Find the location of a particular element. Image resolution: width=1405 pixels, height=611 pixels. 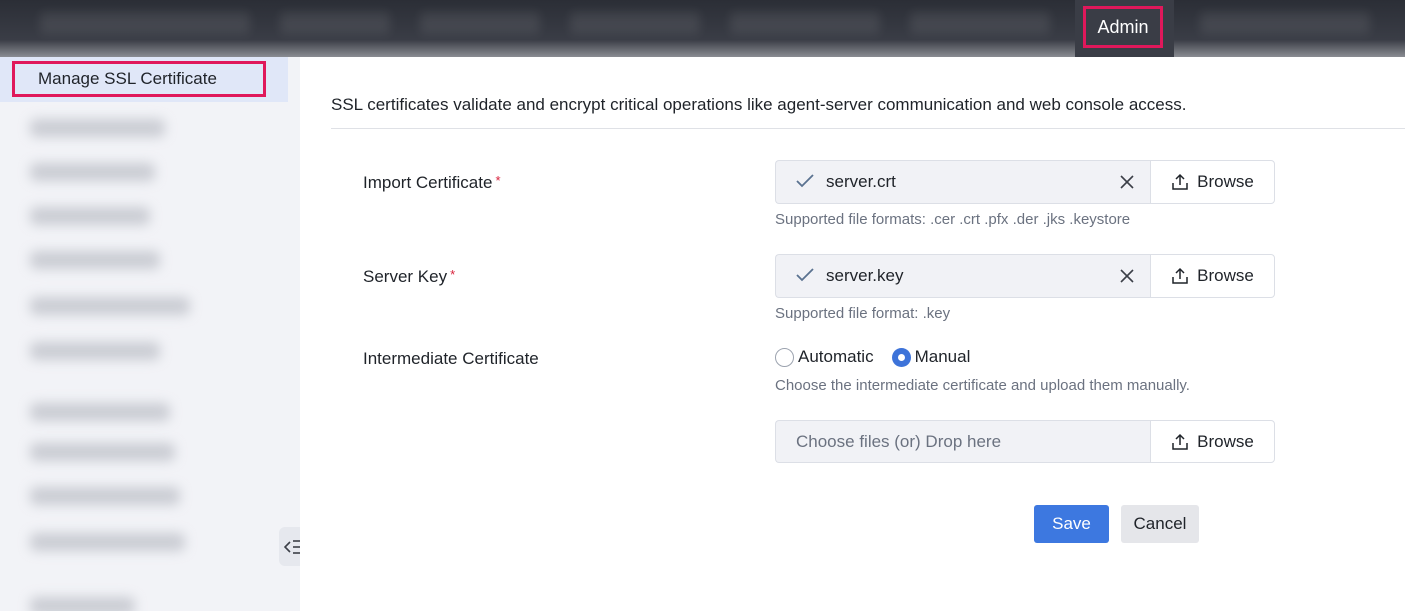

intermediate-certificate-label: Intermediate Certificate is located at coordinates (451, 358).